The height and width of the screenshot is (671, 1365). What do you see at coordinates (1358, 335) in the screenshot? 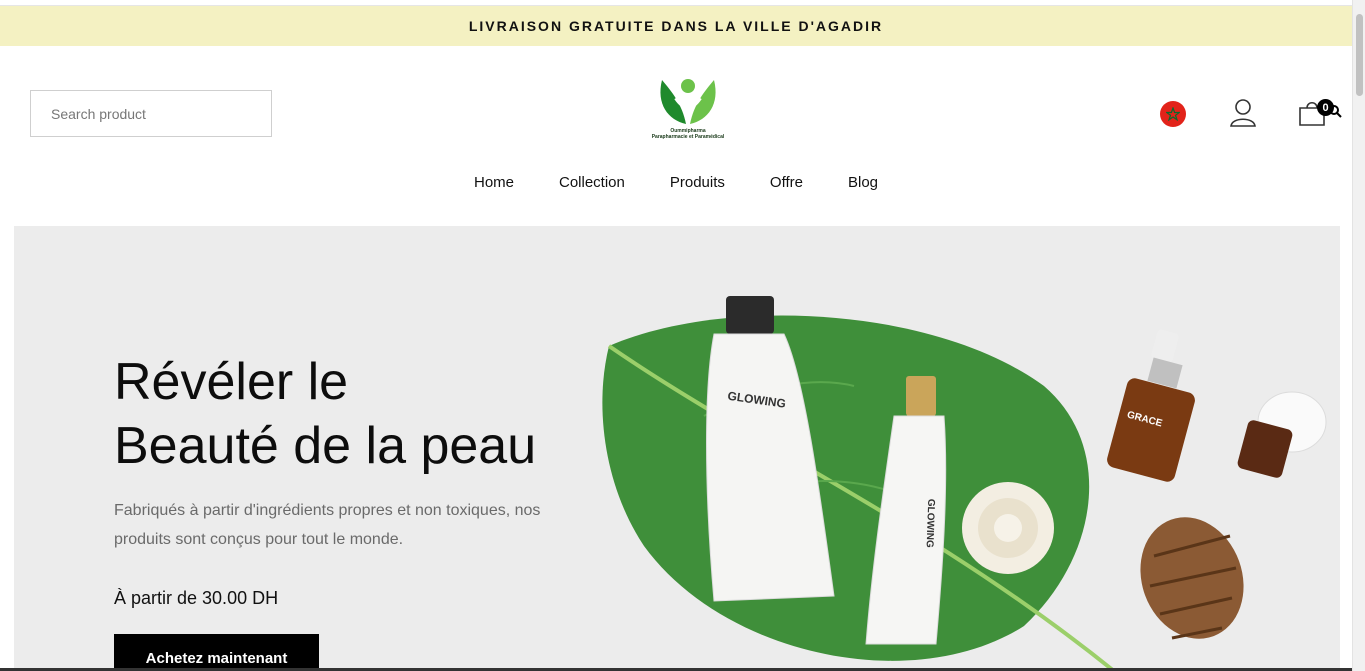
I see `page-scrollbar` at bounding box center [1358, 335].